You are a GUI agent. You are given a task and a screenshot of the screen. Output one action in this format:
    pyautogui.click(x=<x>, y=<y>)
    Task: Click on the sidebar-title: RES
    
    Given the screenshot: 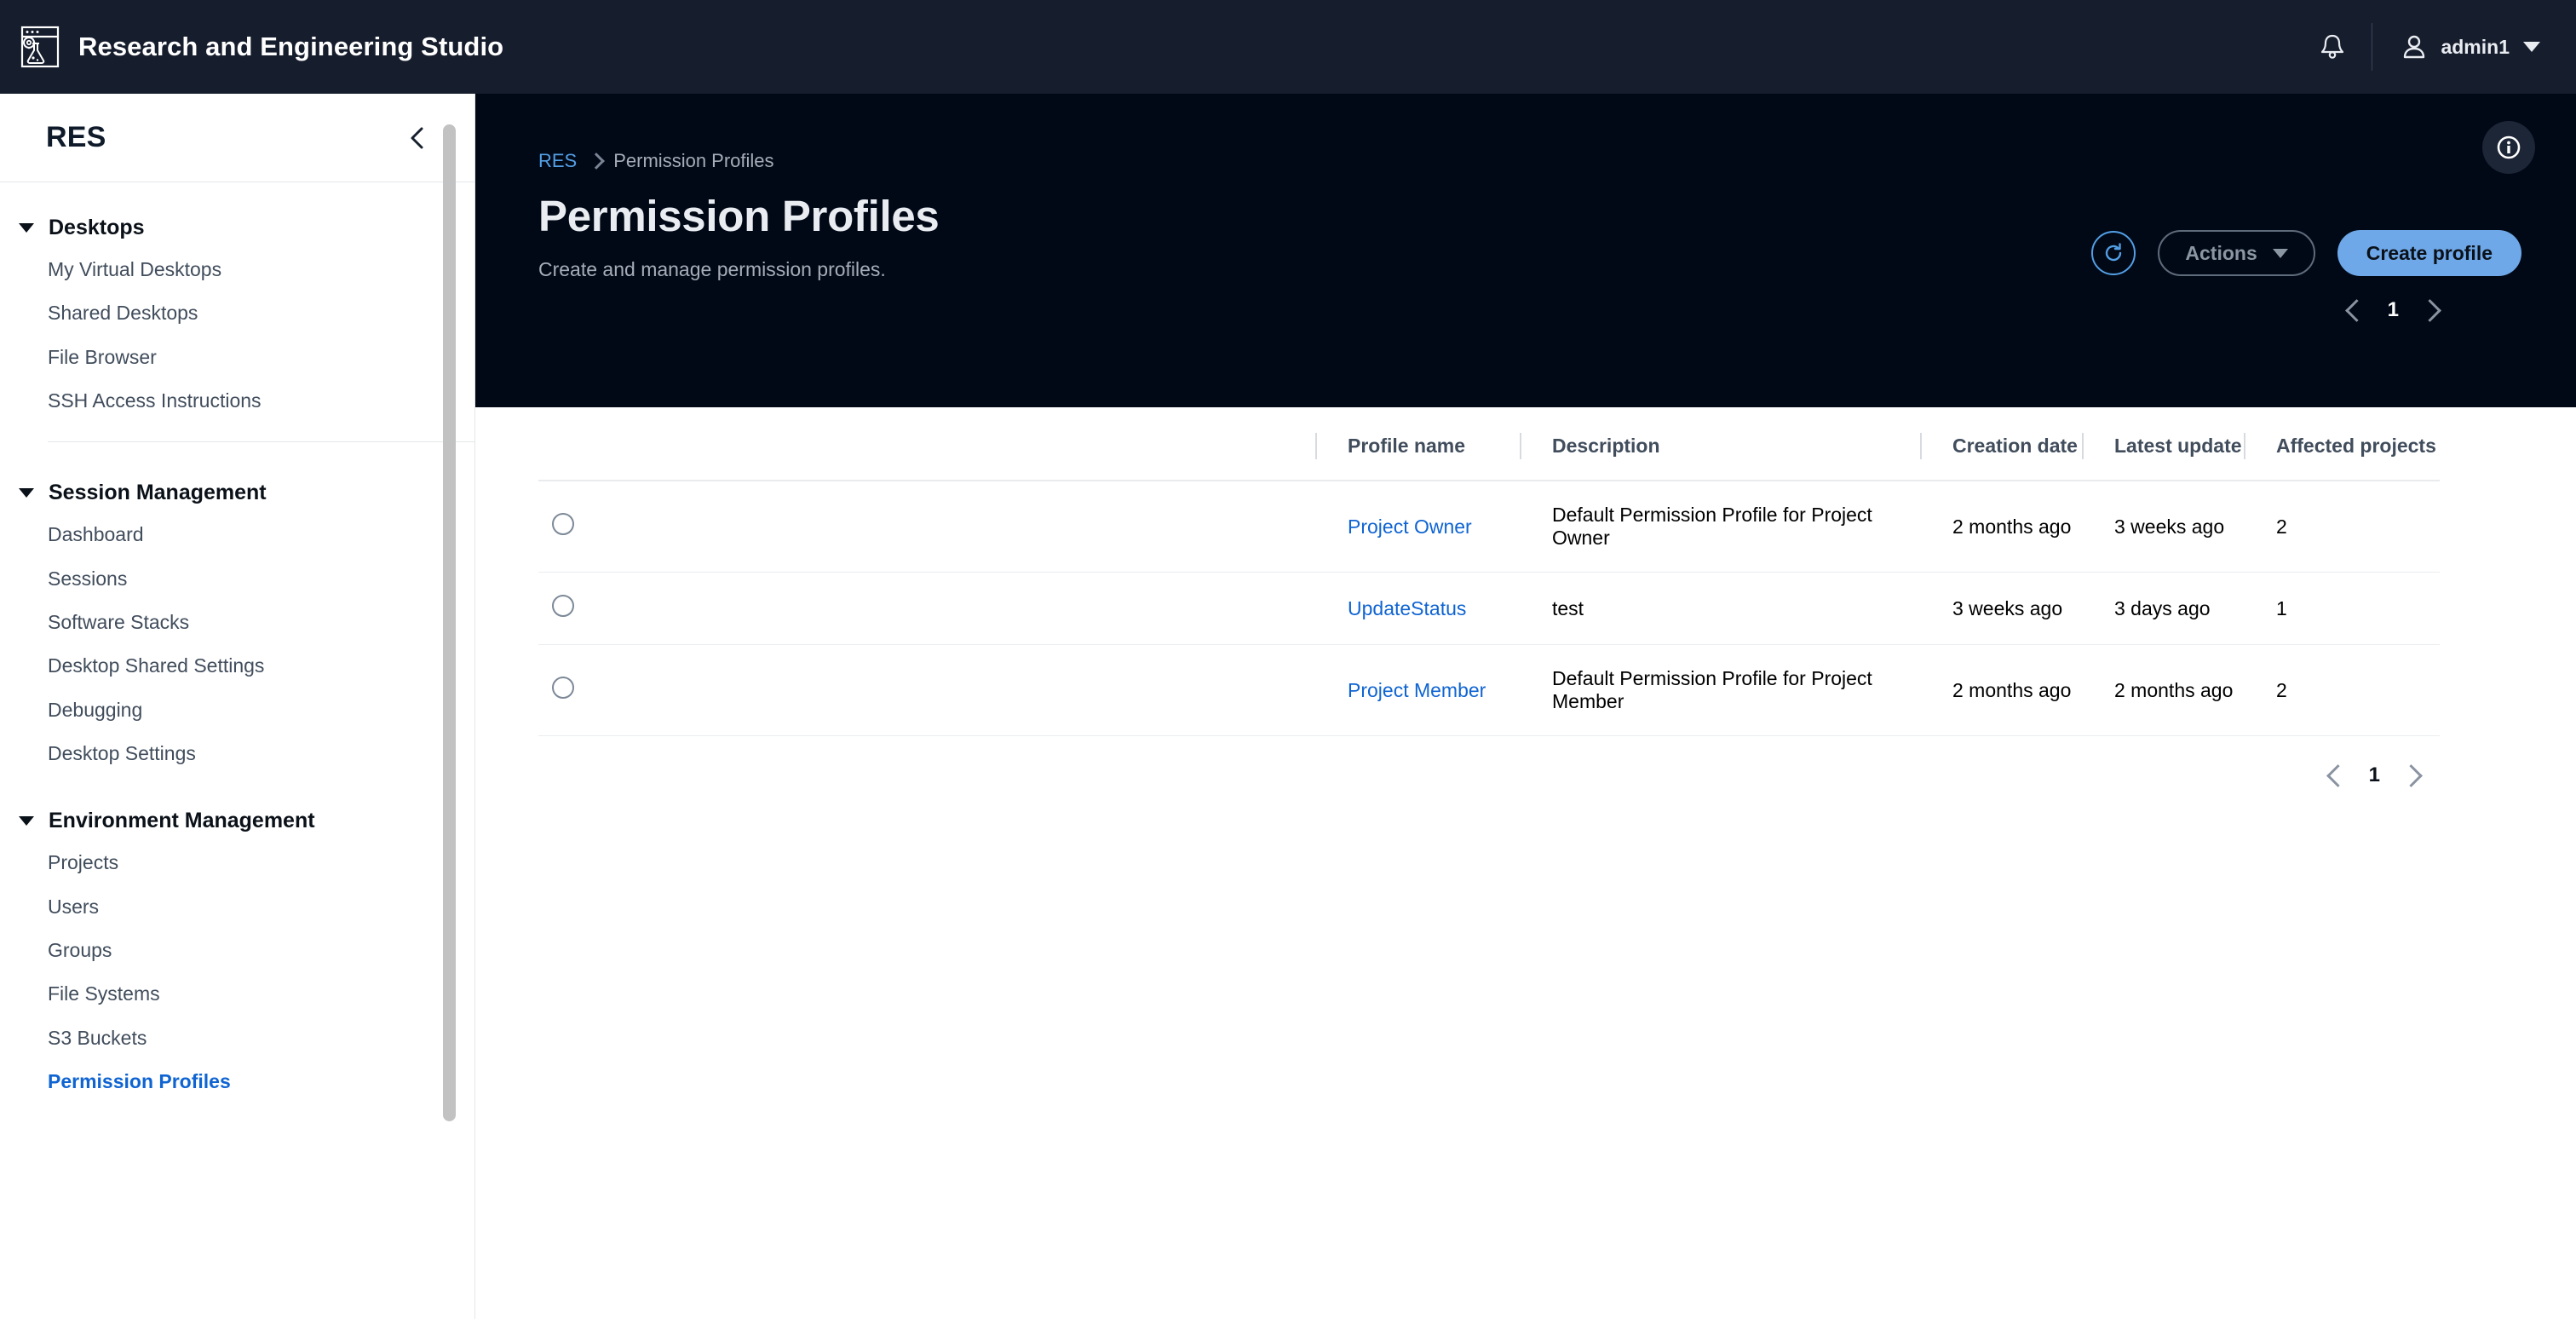 What is the action you would take?
    pyautogui.click(x=76, y=137)
    